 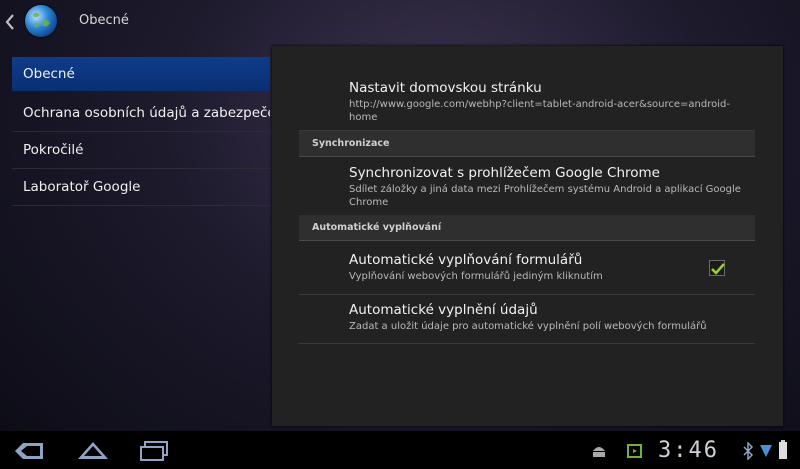 What do you see at coordinates (783, 449) in the screenshot?
I see `battery-icon` at bounding box center [783, 449].